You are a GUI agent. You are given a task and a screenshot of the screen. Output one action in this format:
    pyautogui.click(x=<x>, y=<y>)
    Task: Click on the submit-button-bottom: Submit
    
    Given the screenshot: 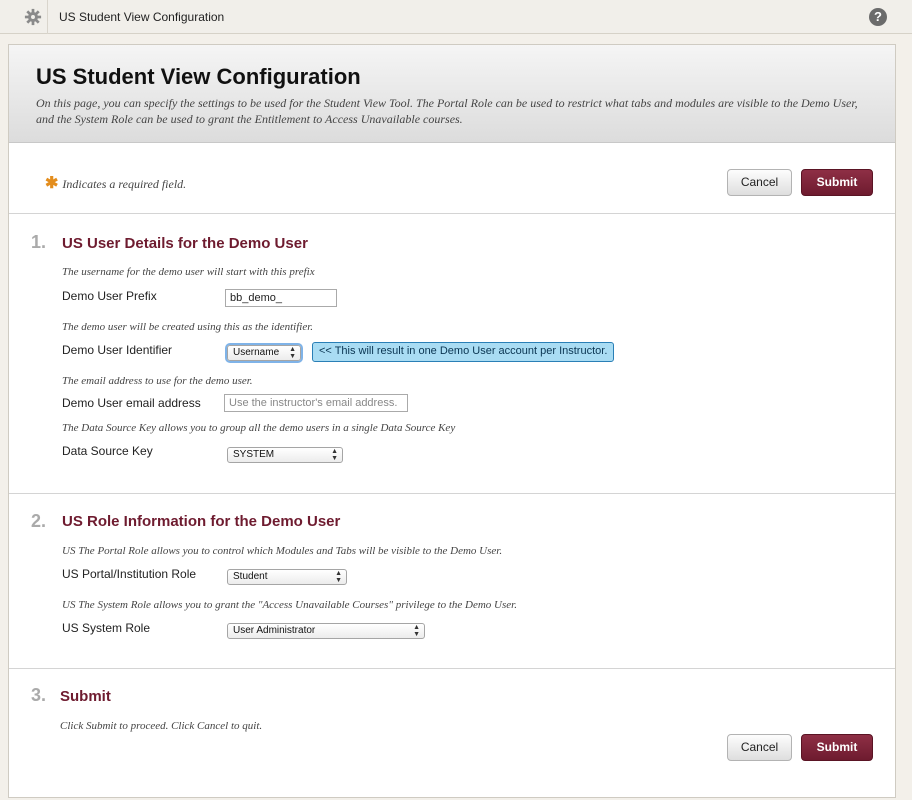 What is the action you would take?
    pyautogui.click(x=837, y=747)
    